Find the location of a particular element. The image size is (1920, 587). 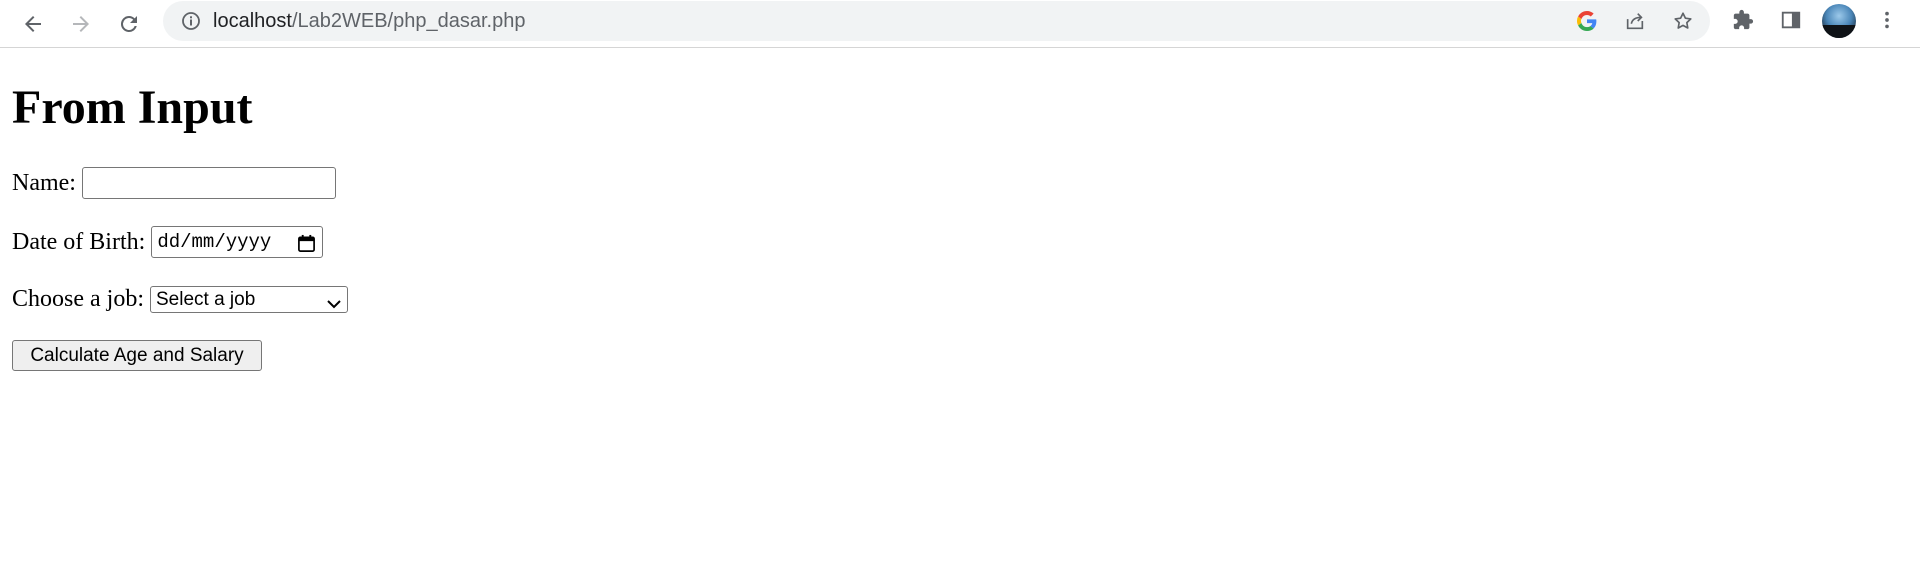

back-button is located at coordinates (33, 24).